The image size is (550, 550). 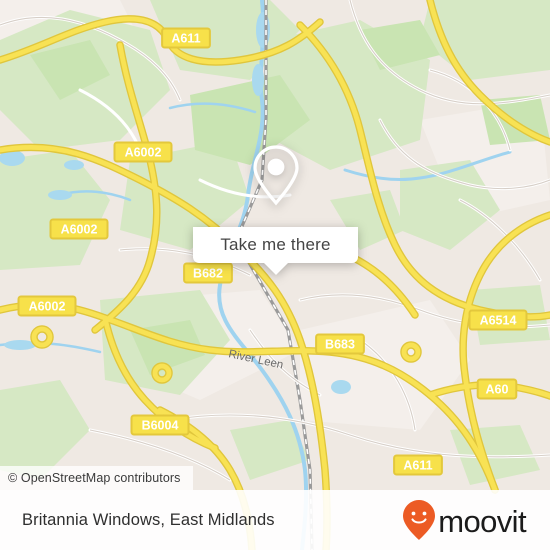 I want to click on map-popup-card: Take me there, so click(x=275, y=198).